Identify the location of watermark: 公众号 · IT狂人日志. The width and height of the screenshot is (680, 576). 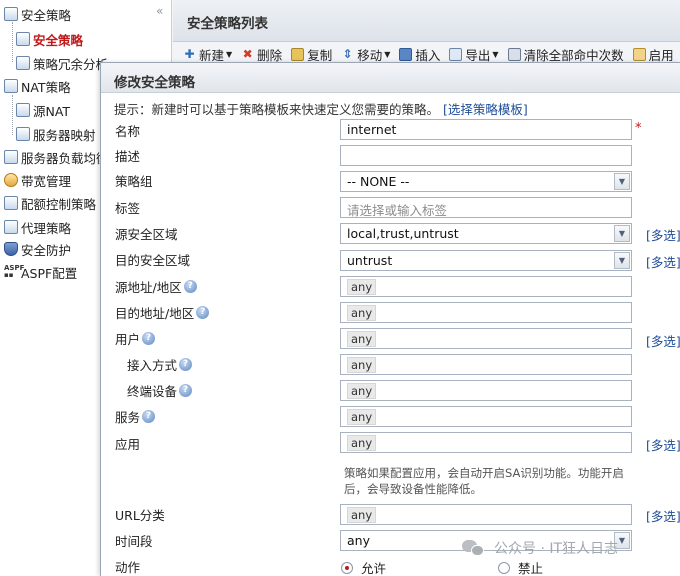
(540, 548).